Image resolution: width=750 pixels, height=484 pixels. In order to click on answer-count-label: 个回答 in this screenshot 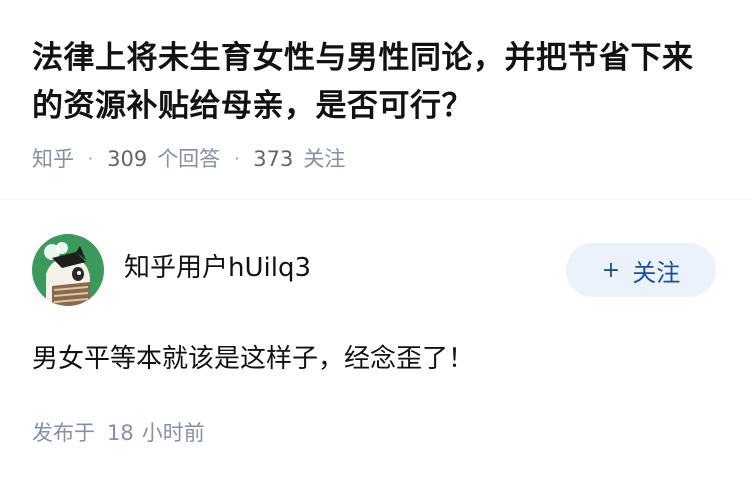, I will do `click(188, 159)`.